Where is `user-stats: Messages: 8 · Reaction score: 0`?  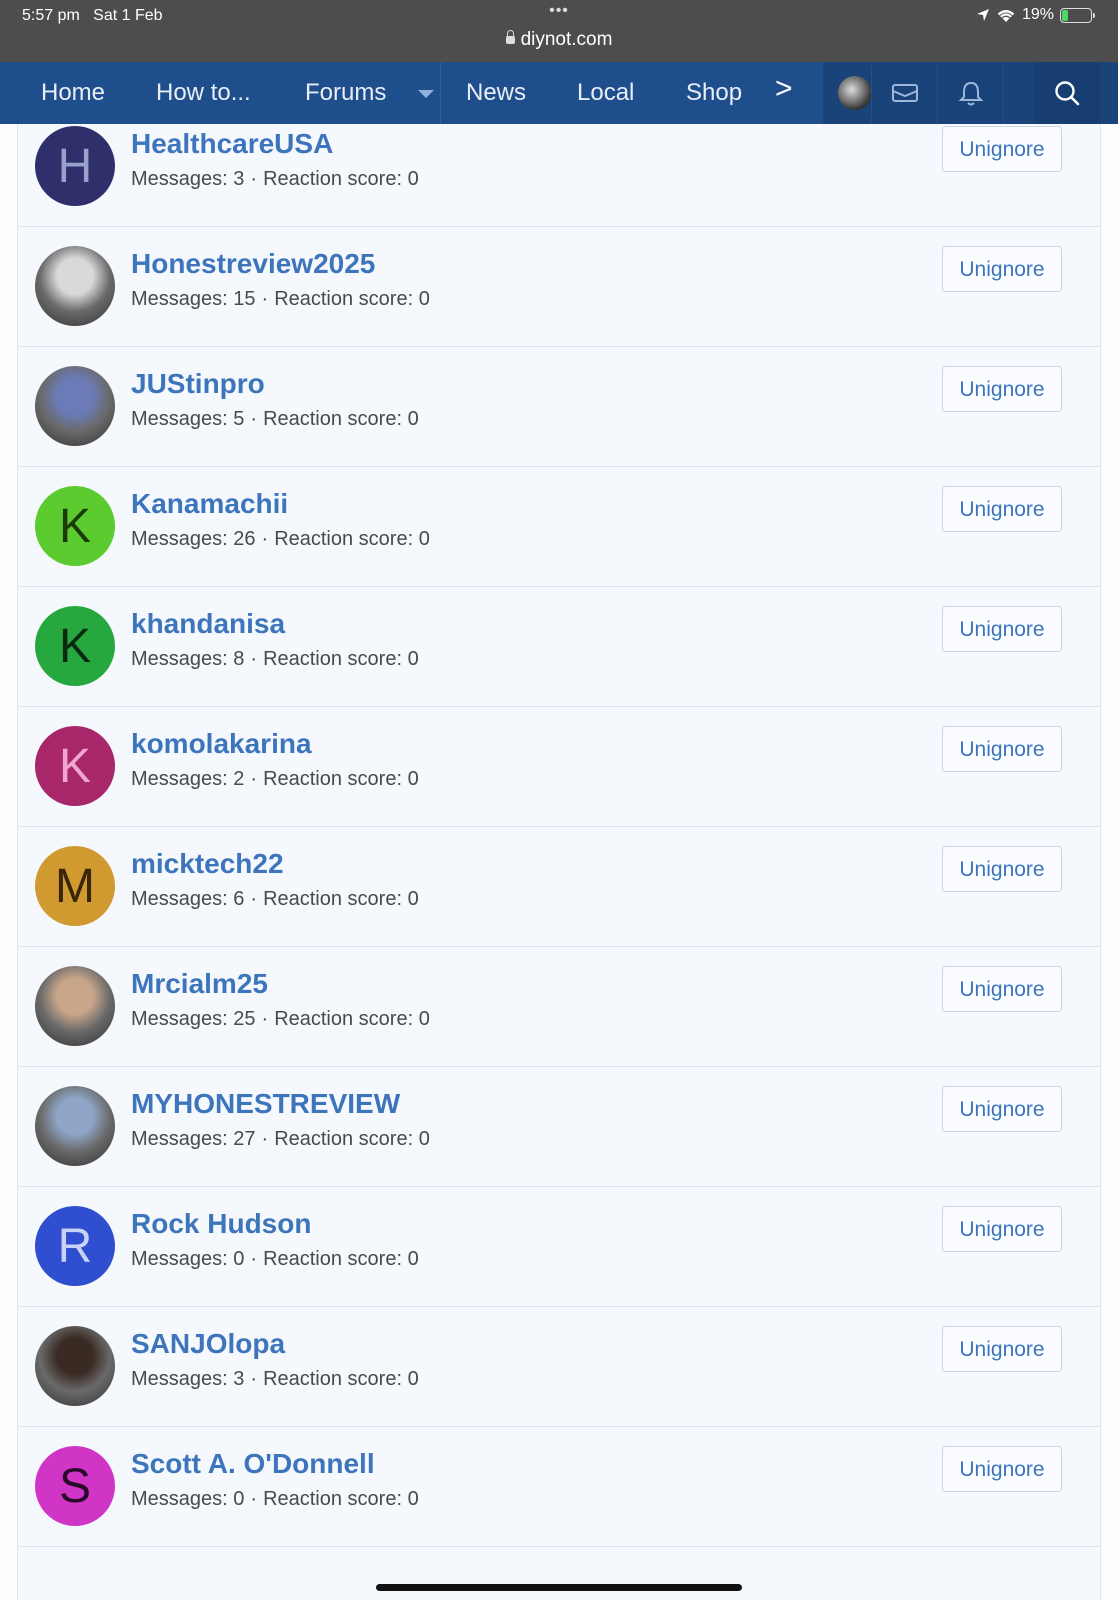 user-stats: Messages: 8 · Reaction score: 0 is located at coordinates (275, 659).